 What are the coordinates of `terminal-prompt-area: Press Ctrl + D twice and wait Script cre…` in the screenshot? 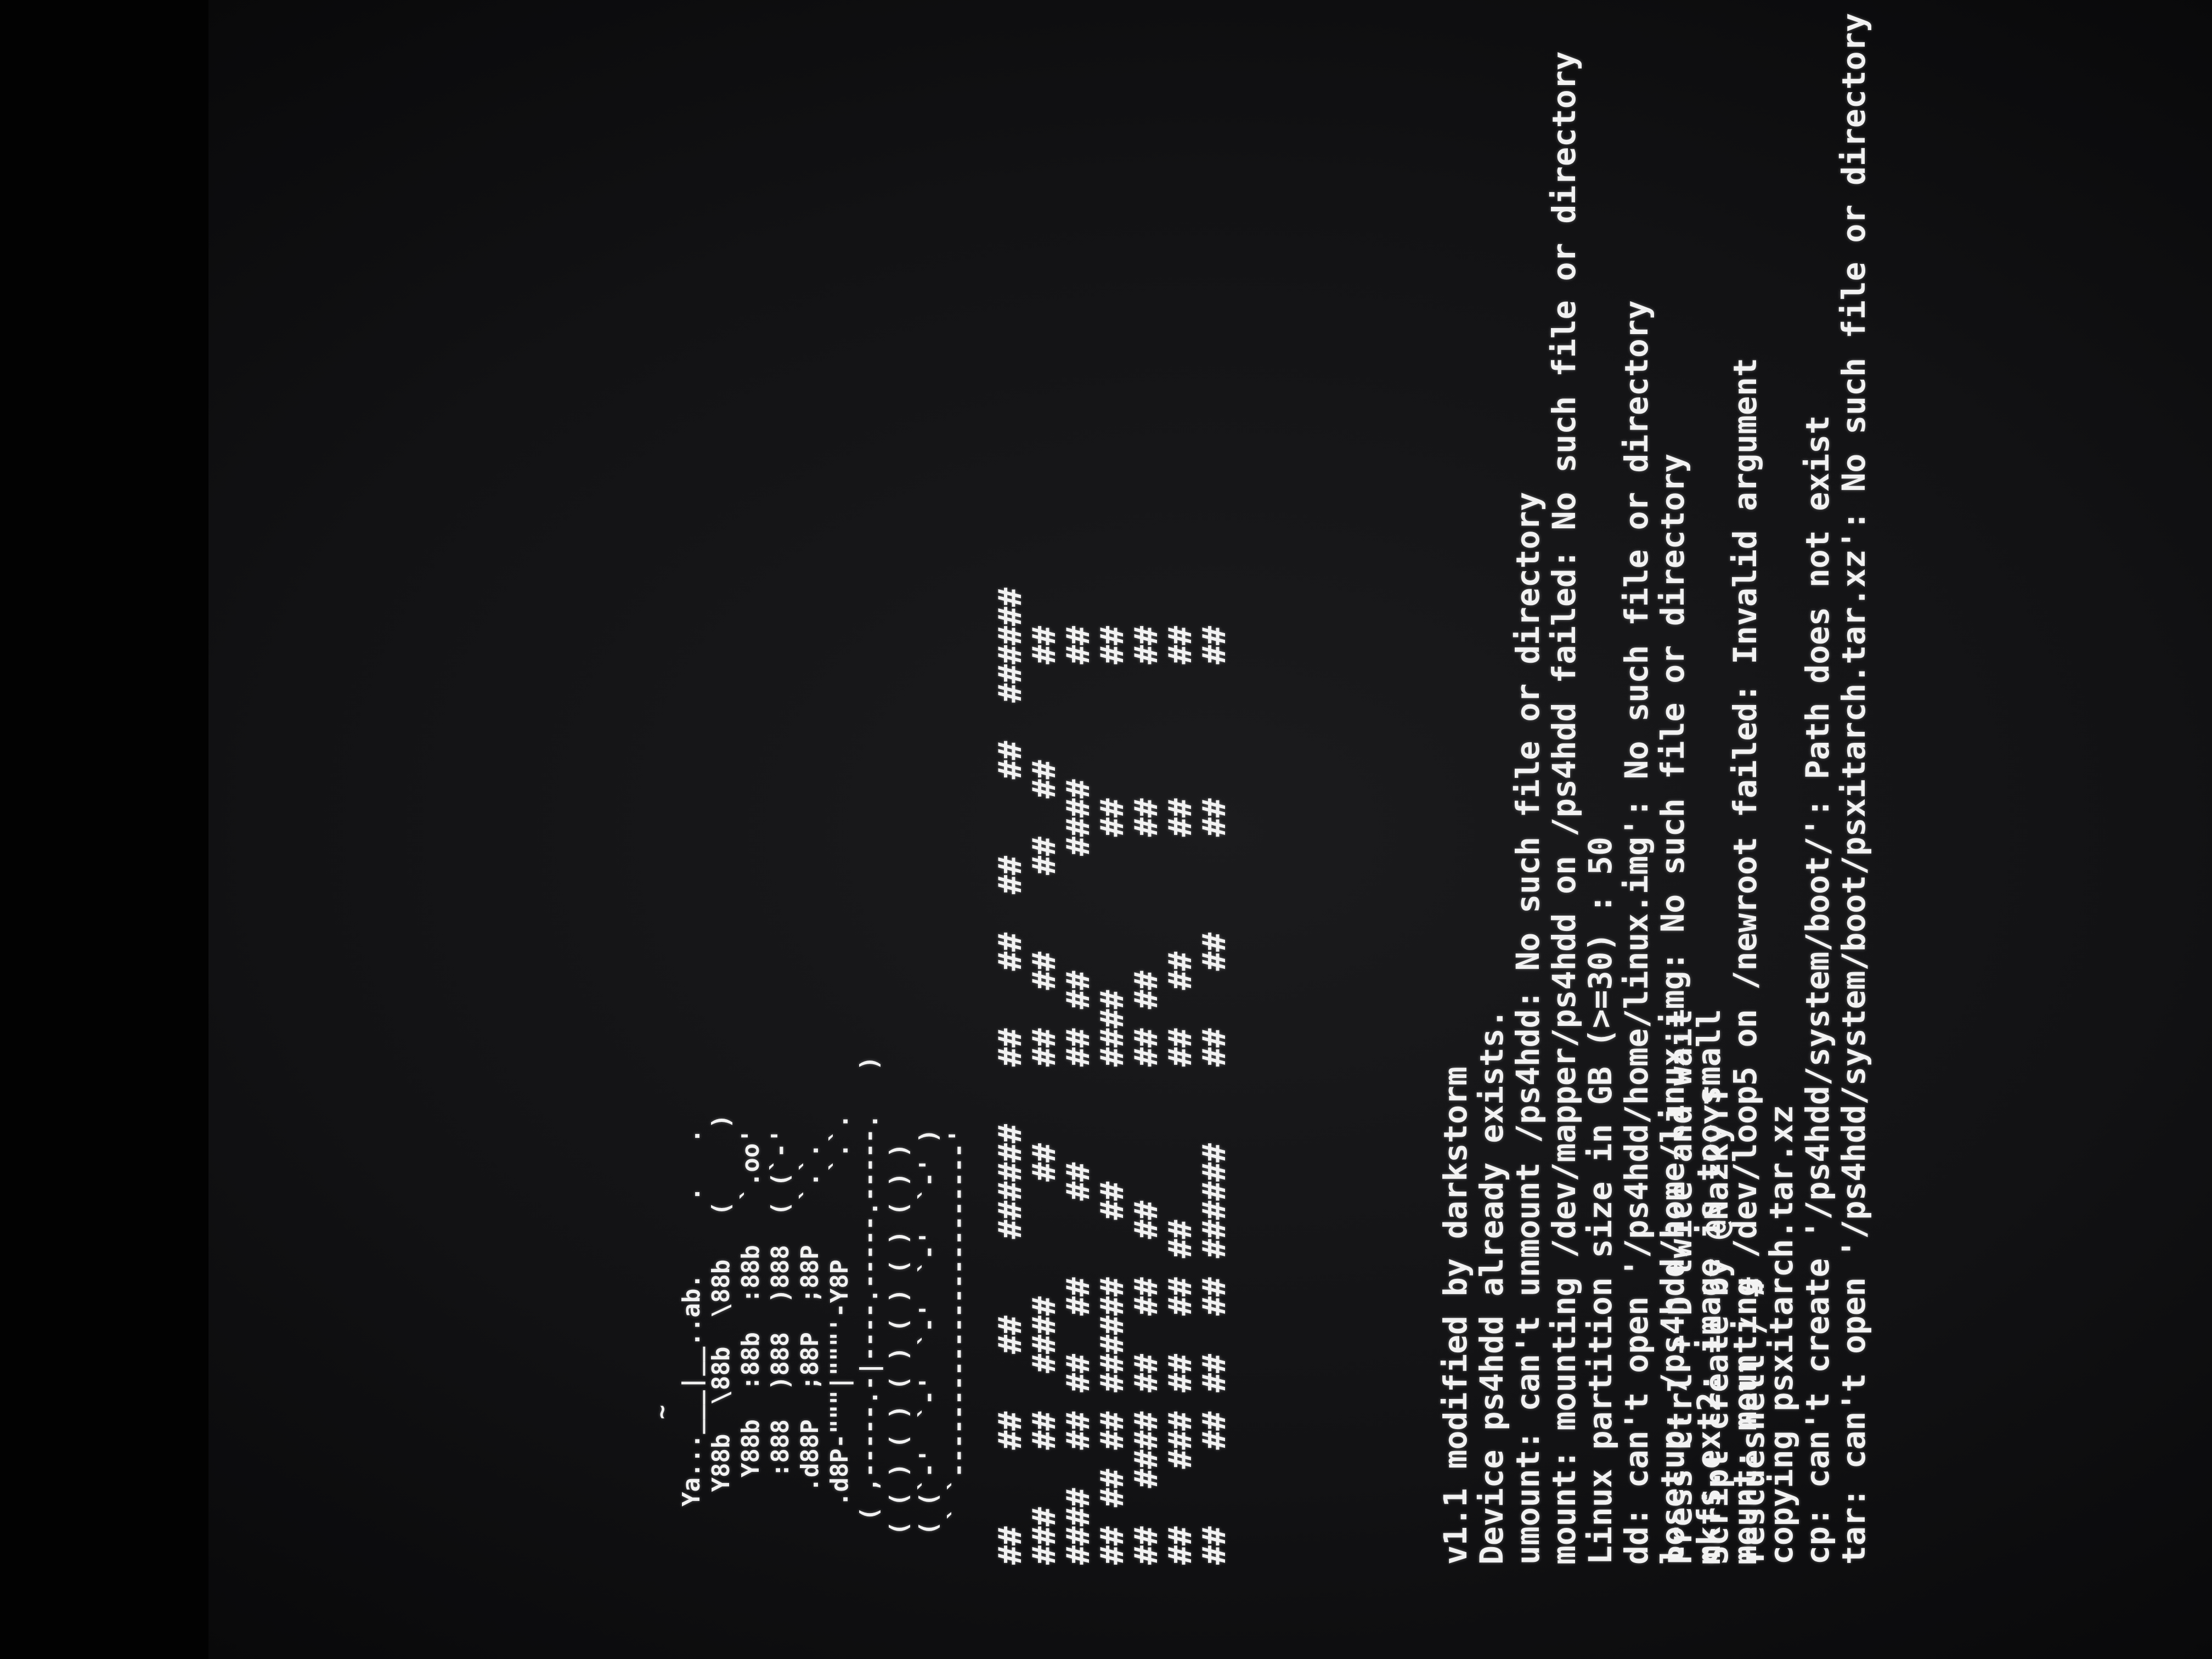 It's located at (1716, 1287).